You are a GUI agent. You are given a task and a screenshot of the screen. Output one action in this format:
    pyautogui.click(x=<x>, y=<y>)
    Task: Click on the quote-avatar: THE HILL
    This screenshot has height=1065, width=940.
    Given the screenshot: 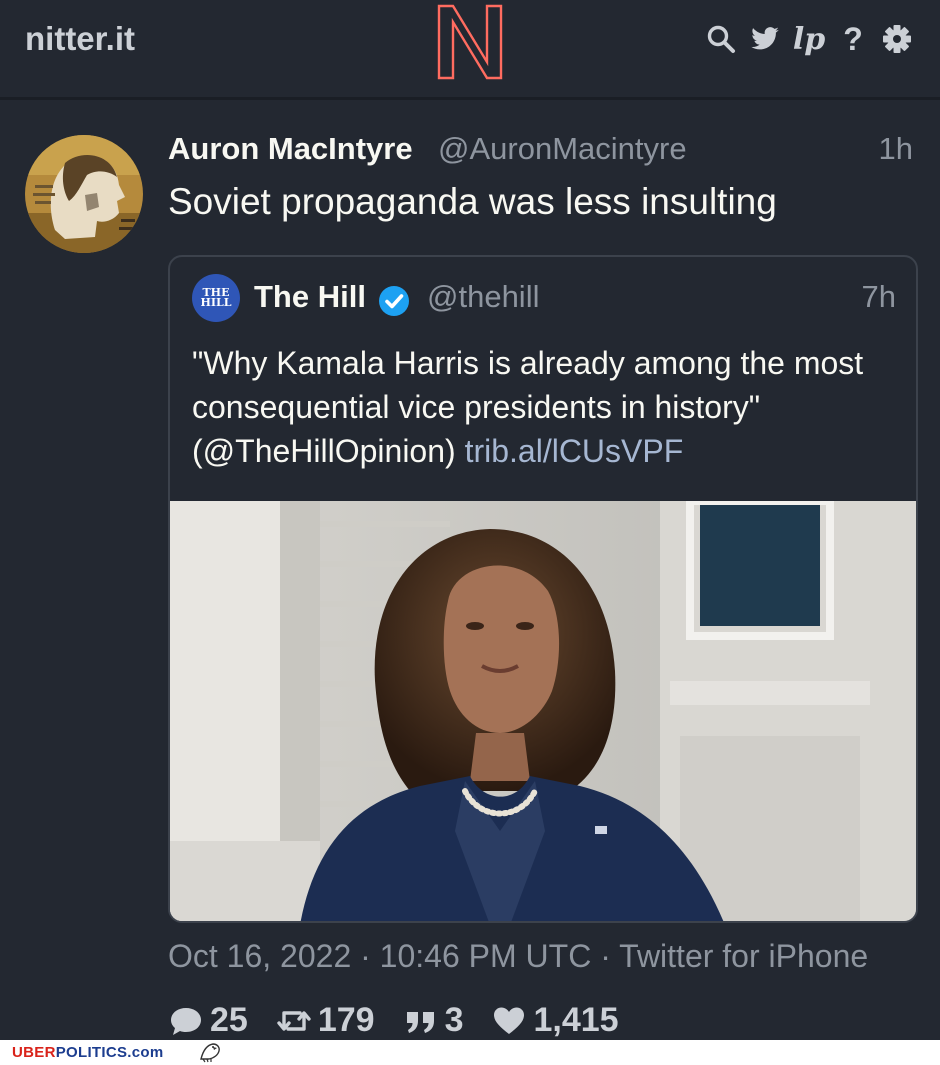 What is the action you would take?
    pyautogui.click(x=216, y=298)
    